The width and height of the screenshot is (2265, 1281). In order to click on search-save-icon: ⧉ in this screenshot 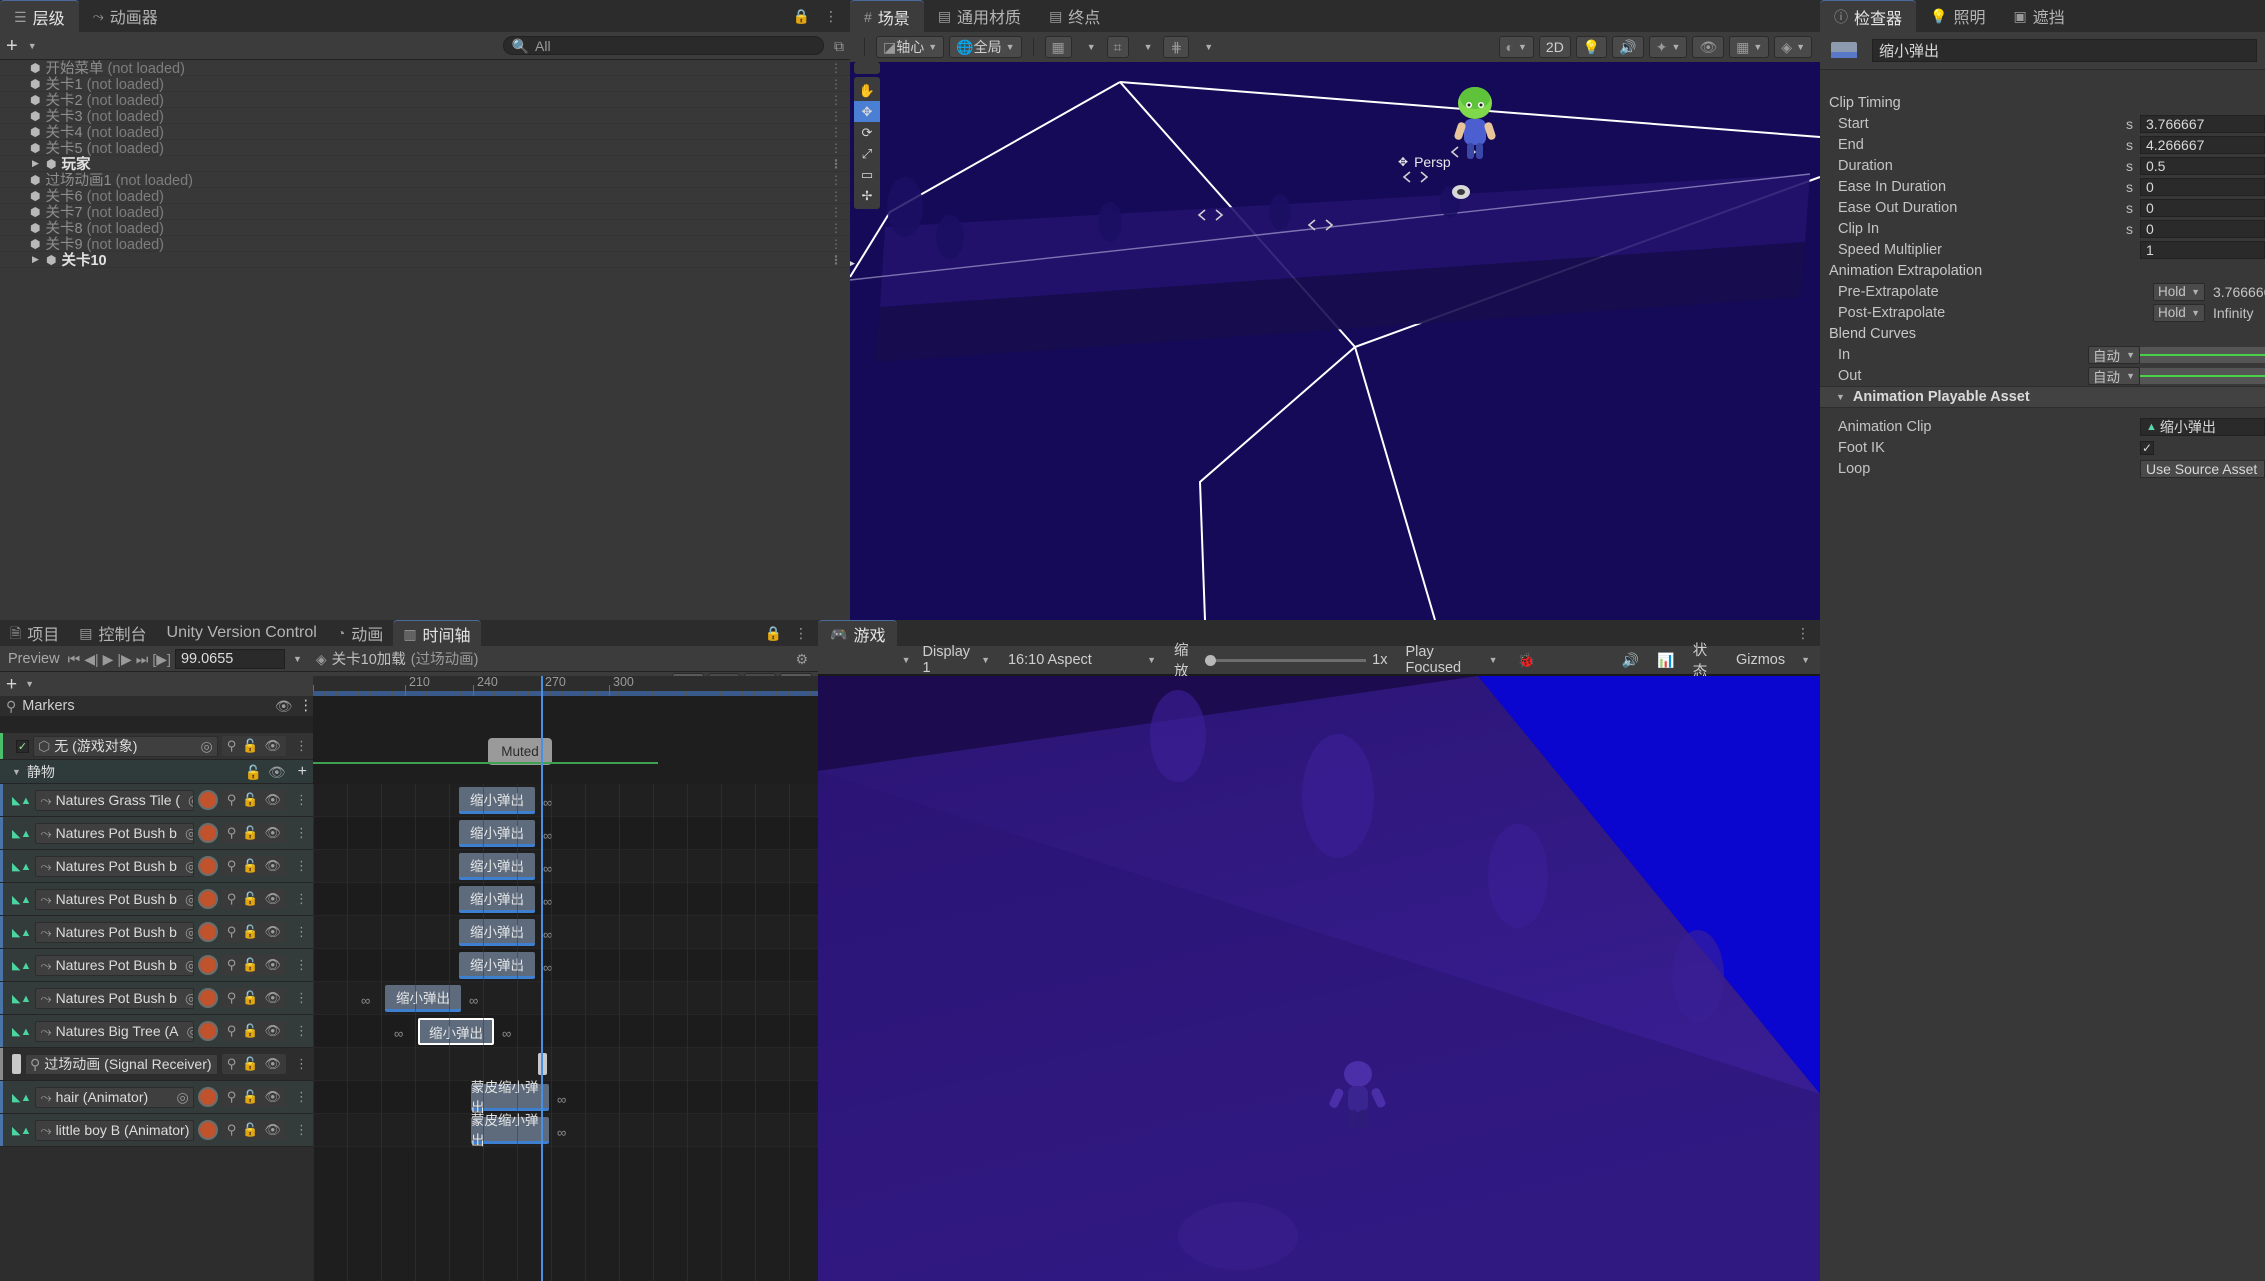, I will do `click(839, 46)`.